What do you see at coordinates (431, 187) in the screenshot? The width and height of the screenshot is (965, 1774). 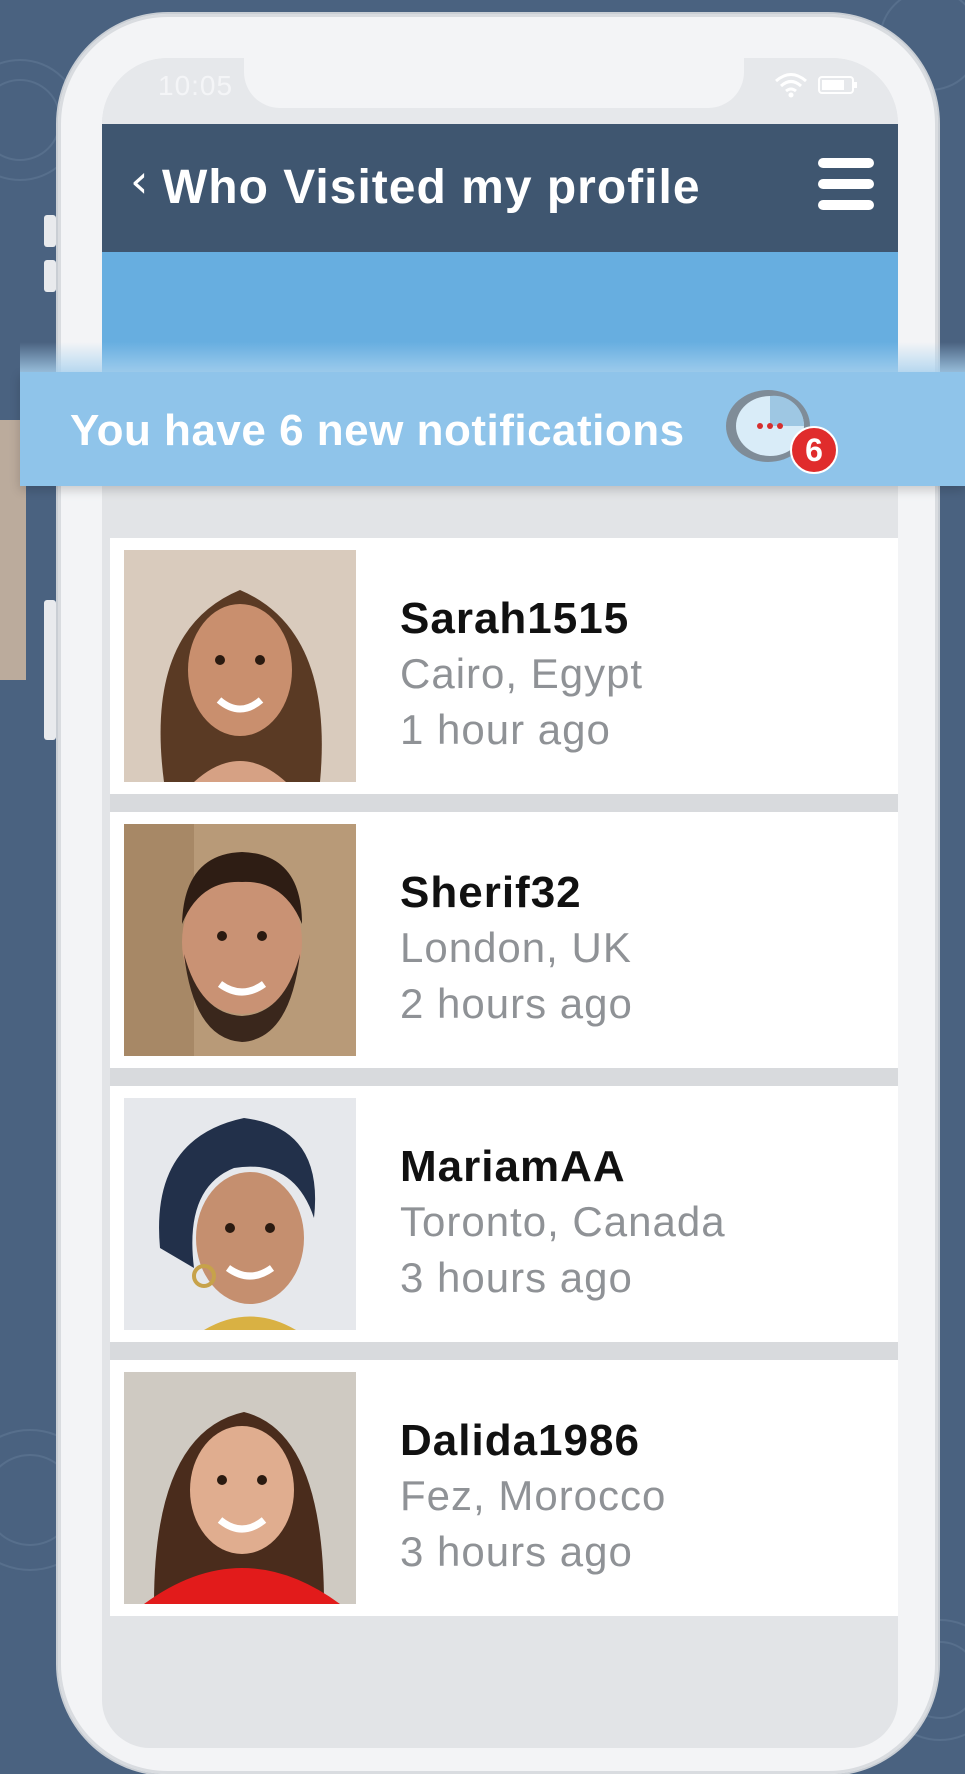 I see `page-title: Who Visited my profile` at bounding box center [431, 187].